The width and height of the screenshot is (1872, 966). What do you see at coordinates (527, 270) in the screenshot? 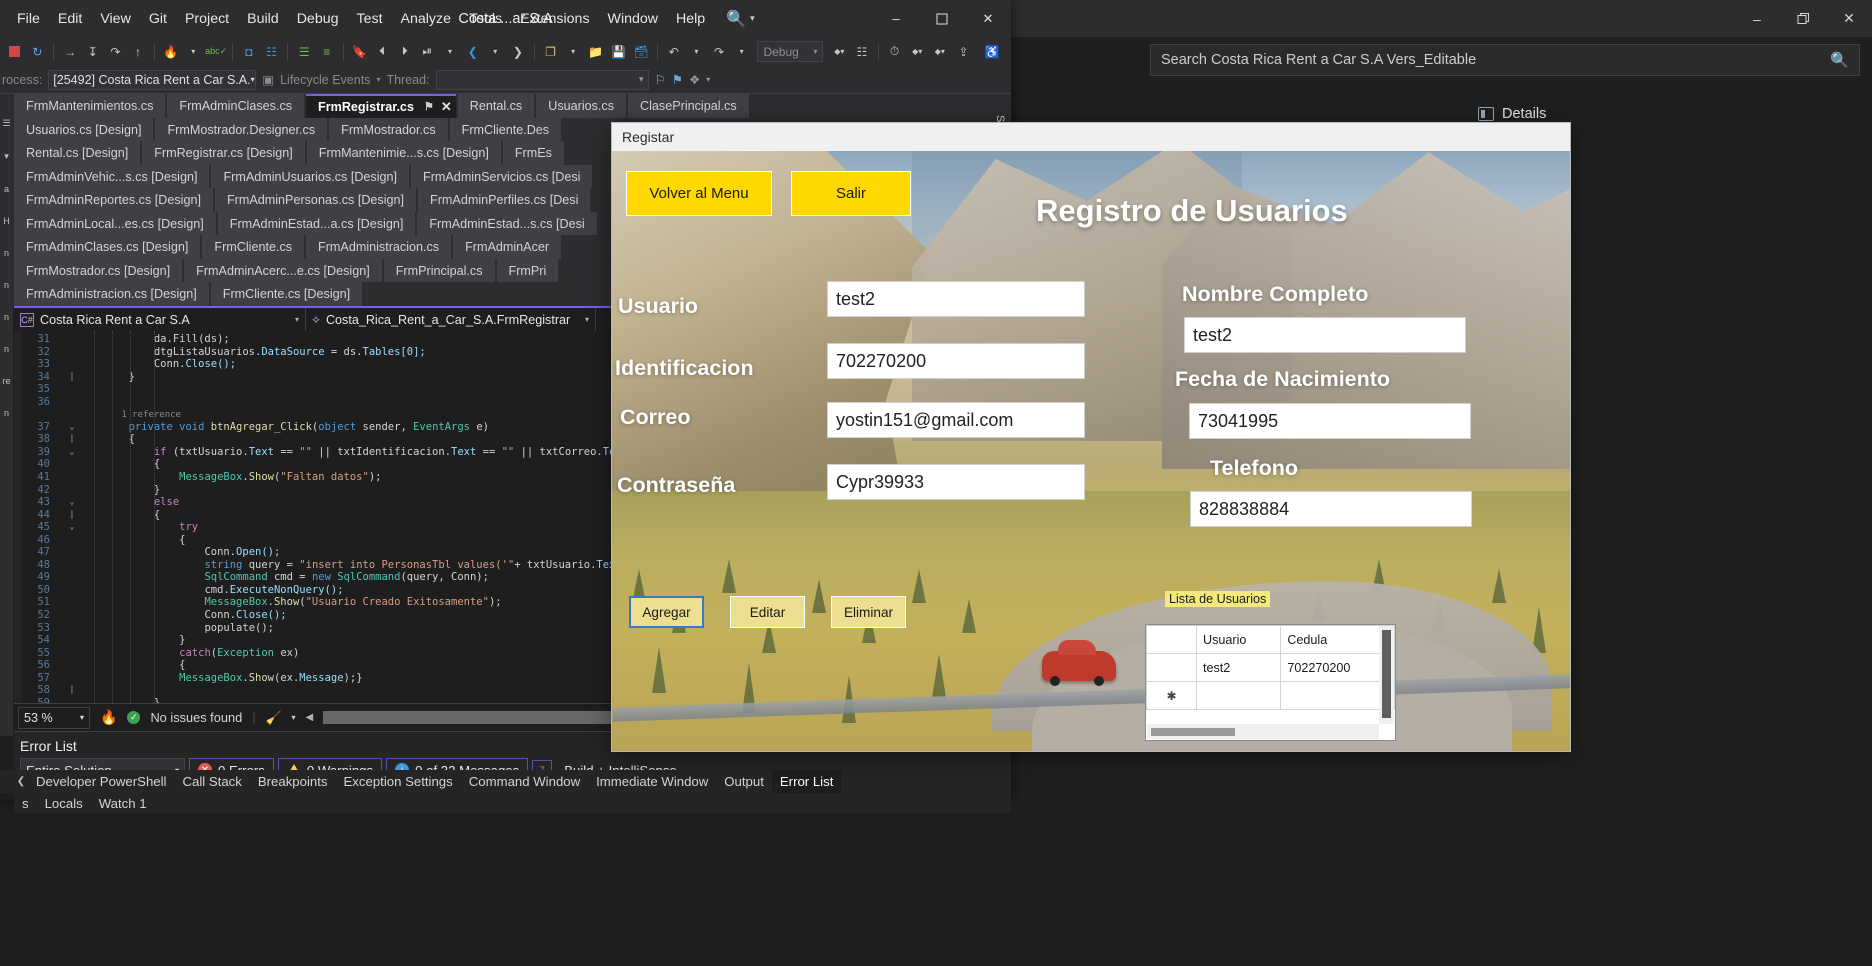
I see `document-tab: FrmPri` at bounding box center [527, 270].